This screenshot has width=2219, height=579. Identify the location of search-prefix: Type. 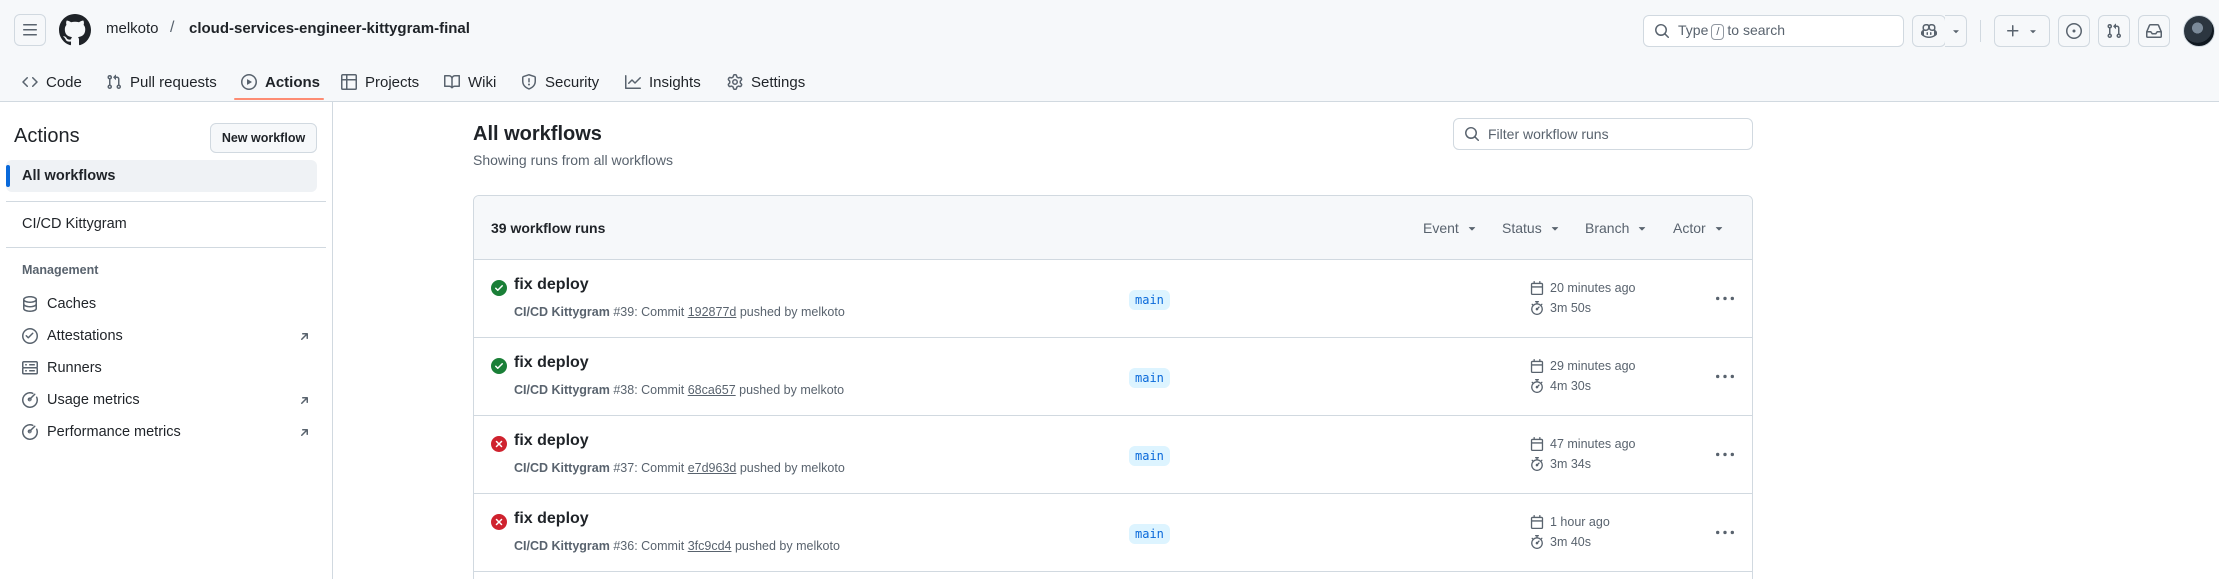
(1693, 30).